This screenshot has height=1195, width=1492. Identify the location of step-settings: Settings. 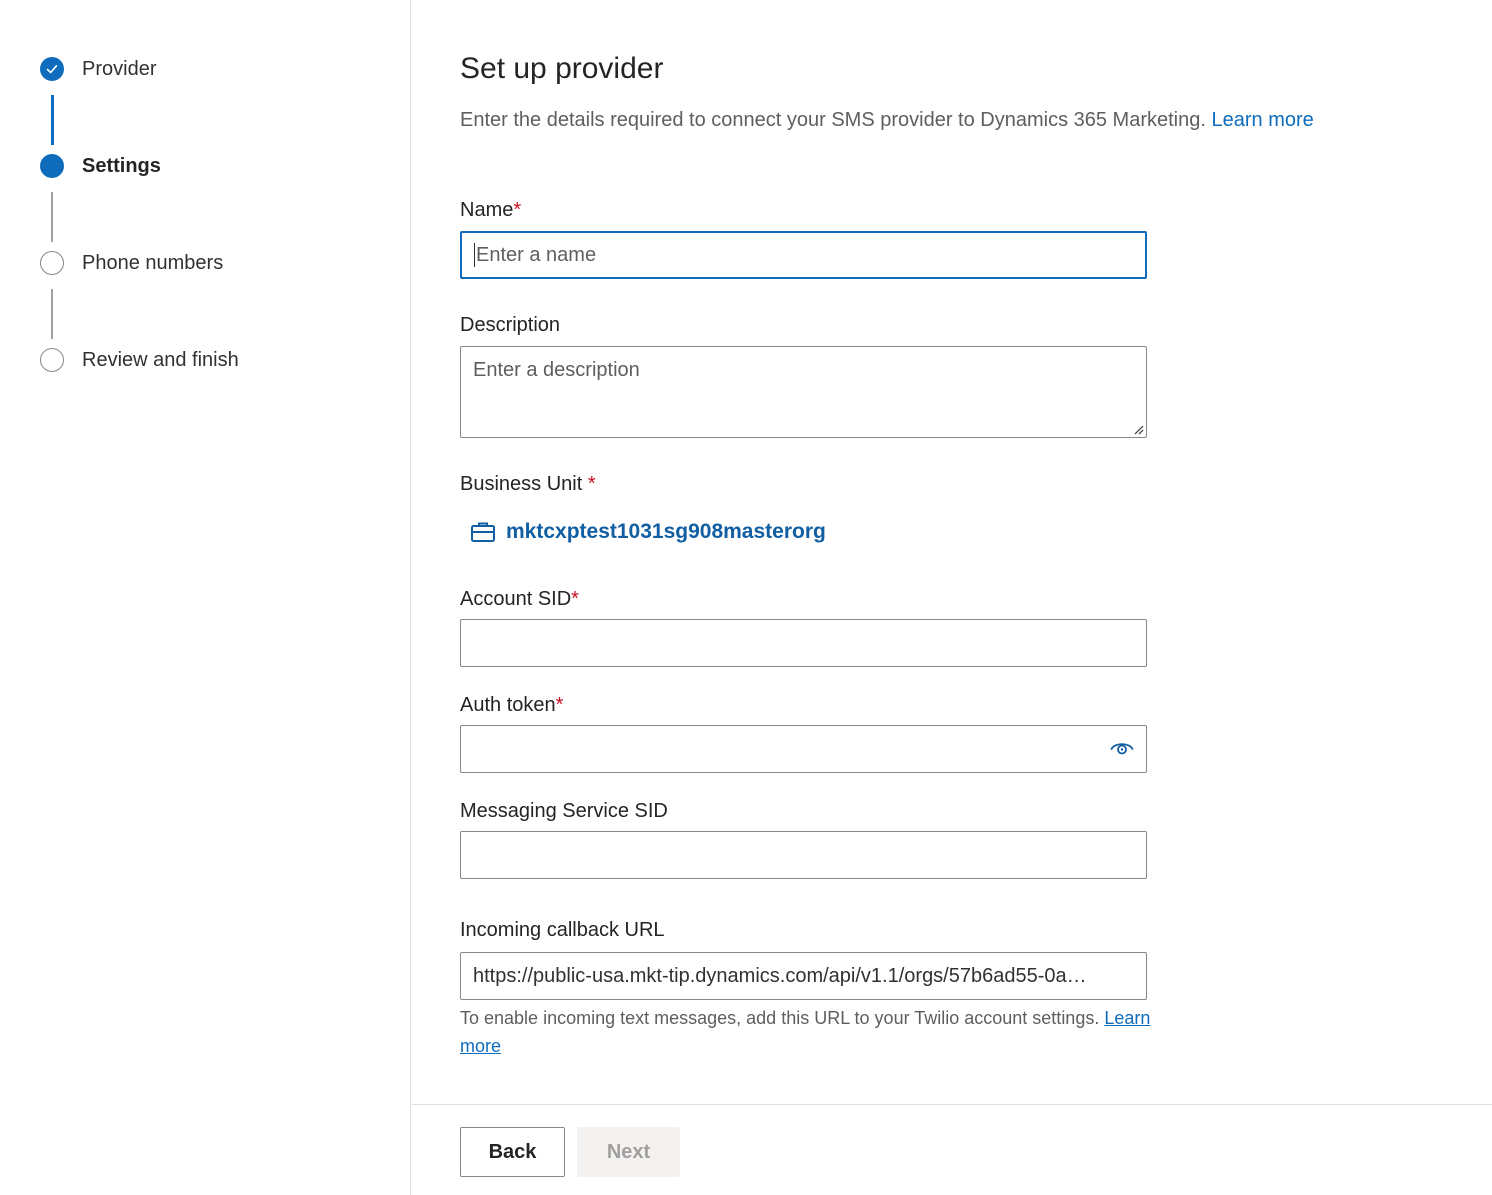
(100, 166).